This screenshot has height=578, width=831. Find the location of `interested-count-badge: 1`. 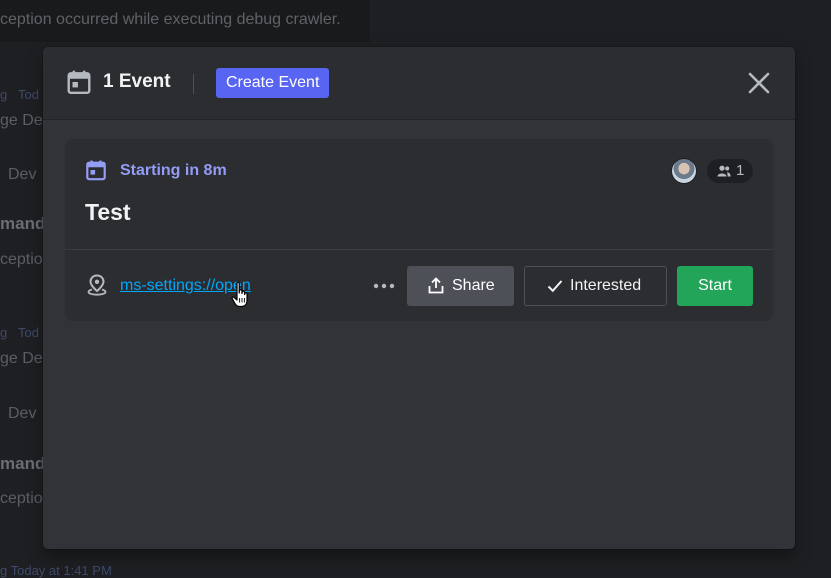

interested-count-badge: 1 is located at coordinates (730, 171).